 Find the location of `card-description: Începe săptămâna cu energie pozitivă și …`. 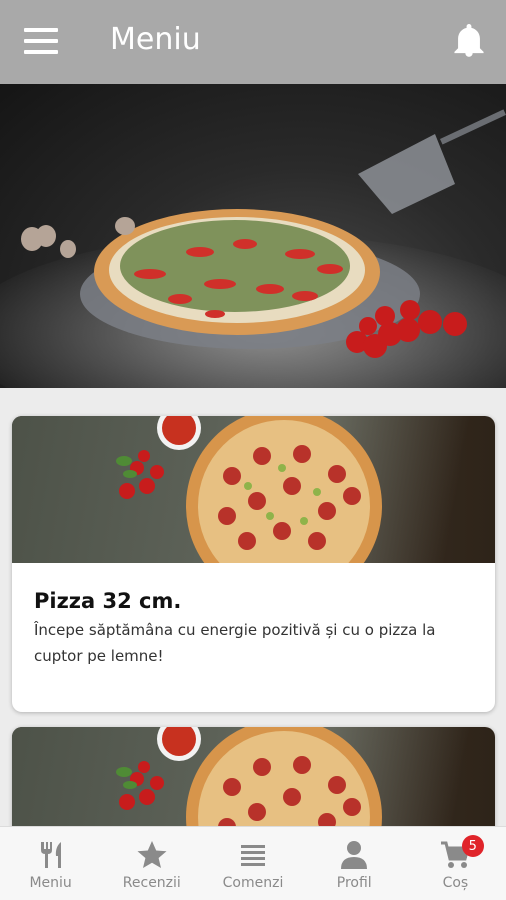

card-description: Începe săptămâna cu energie pozitivă și … is located at coordinates (235, 643).